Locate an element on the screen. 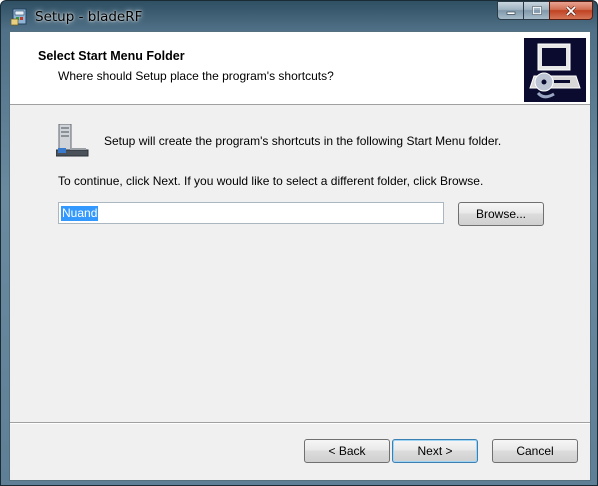 This screenshot has width=598, height=486. start-menu-folder-icon is located at coordinates (72, 140).